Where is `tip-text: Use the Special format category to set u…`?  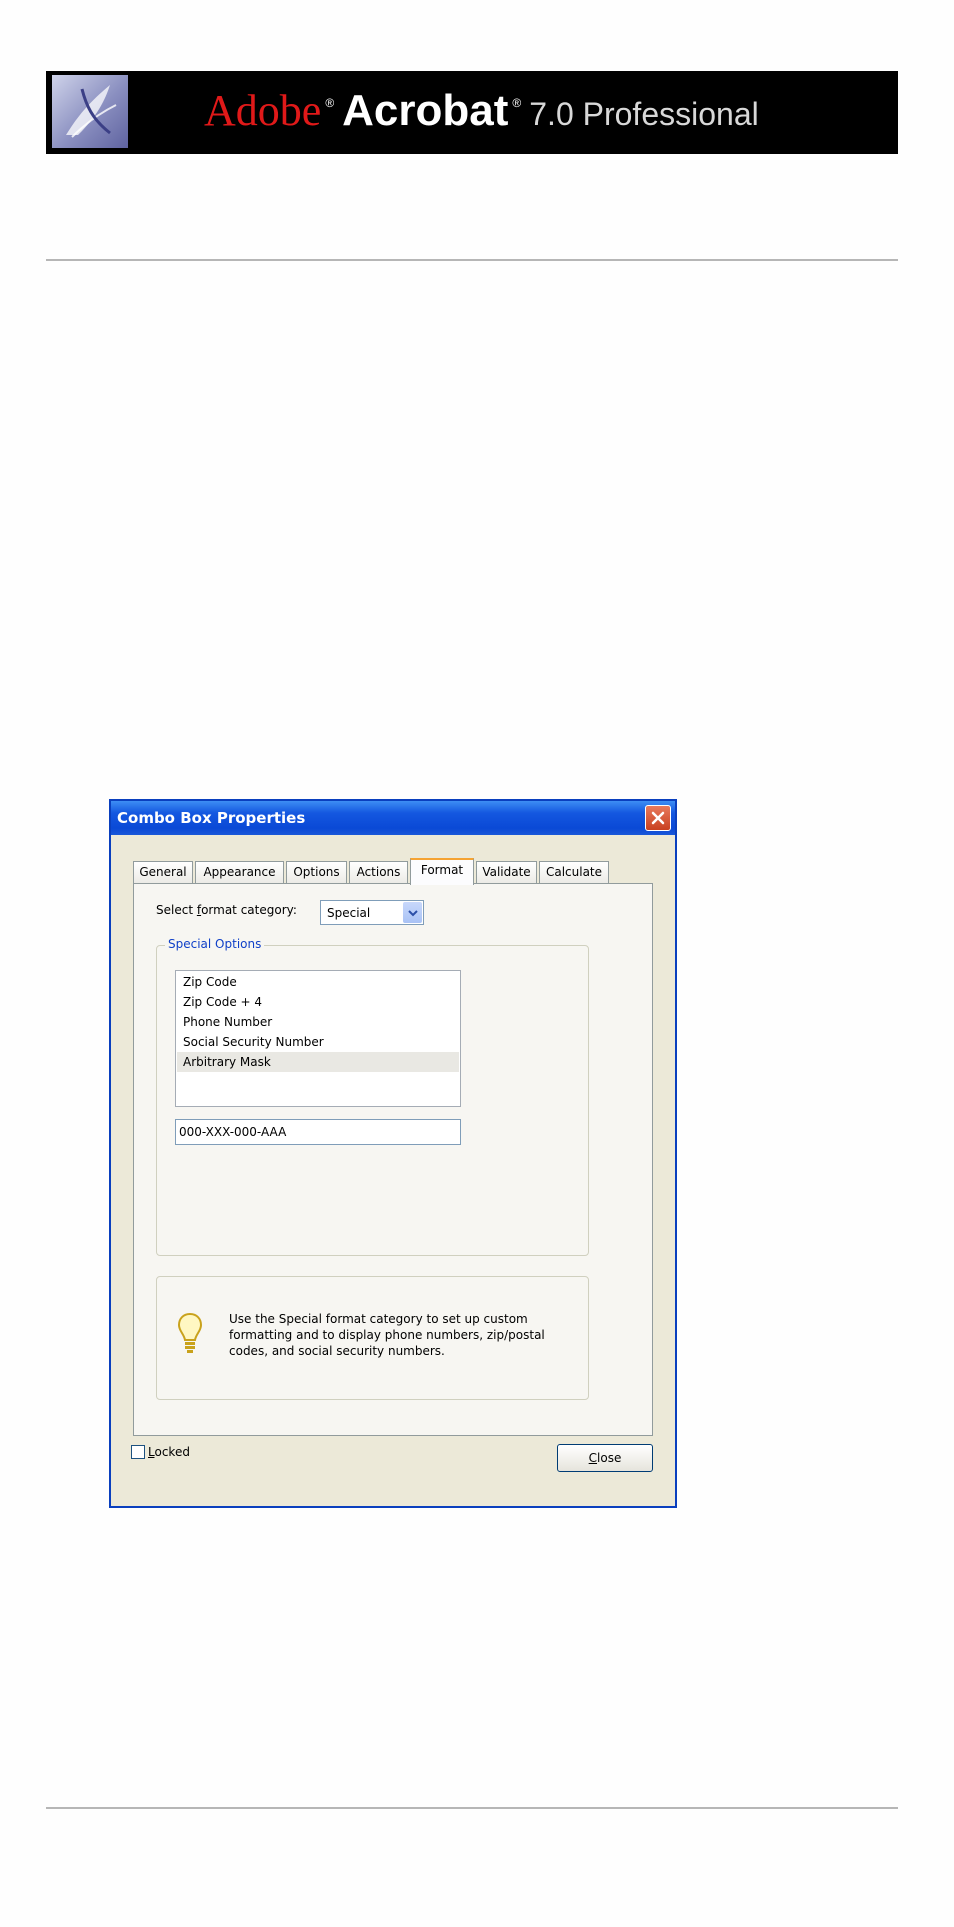 tip-text: Use the Special format category to set u… is located at coordinates (387, 1335).